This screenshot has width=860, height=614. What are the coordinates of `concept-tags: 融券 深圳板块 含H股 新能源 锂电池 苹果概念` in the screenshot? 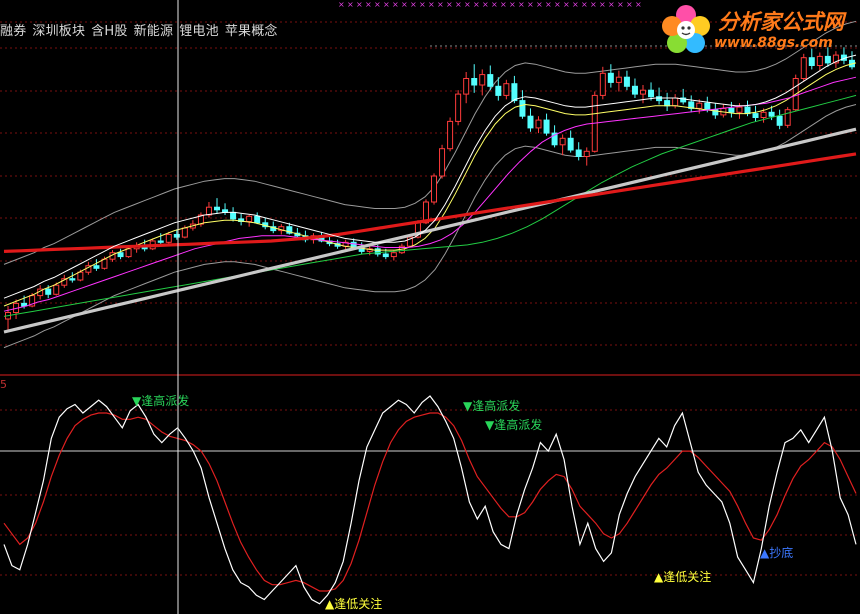 It's located at (142, 29).